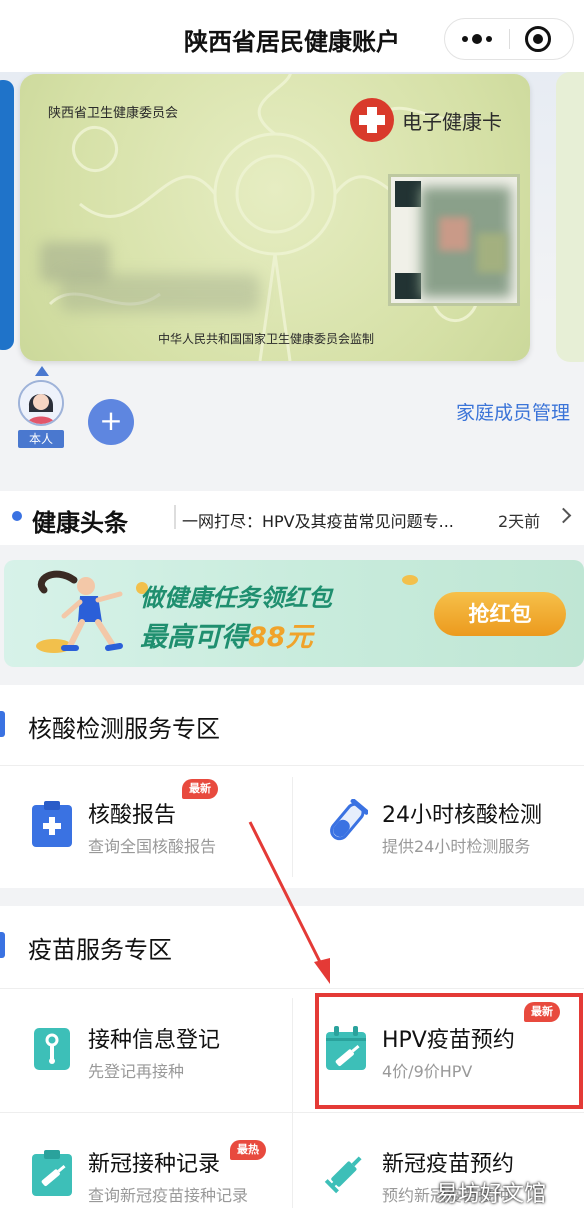 The width and height of the screenshot is (584, 1222). I want to click on service-covid-vaccination-record: 新冠接种记录 最热 查询新冠疫苗接种记录, so click(145, 1169).